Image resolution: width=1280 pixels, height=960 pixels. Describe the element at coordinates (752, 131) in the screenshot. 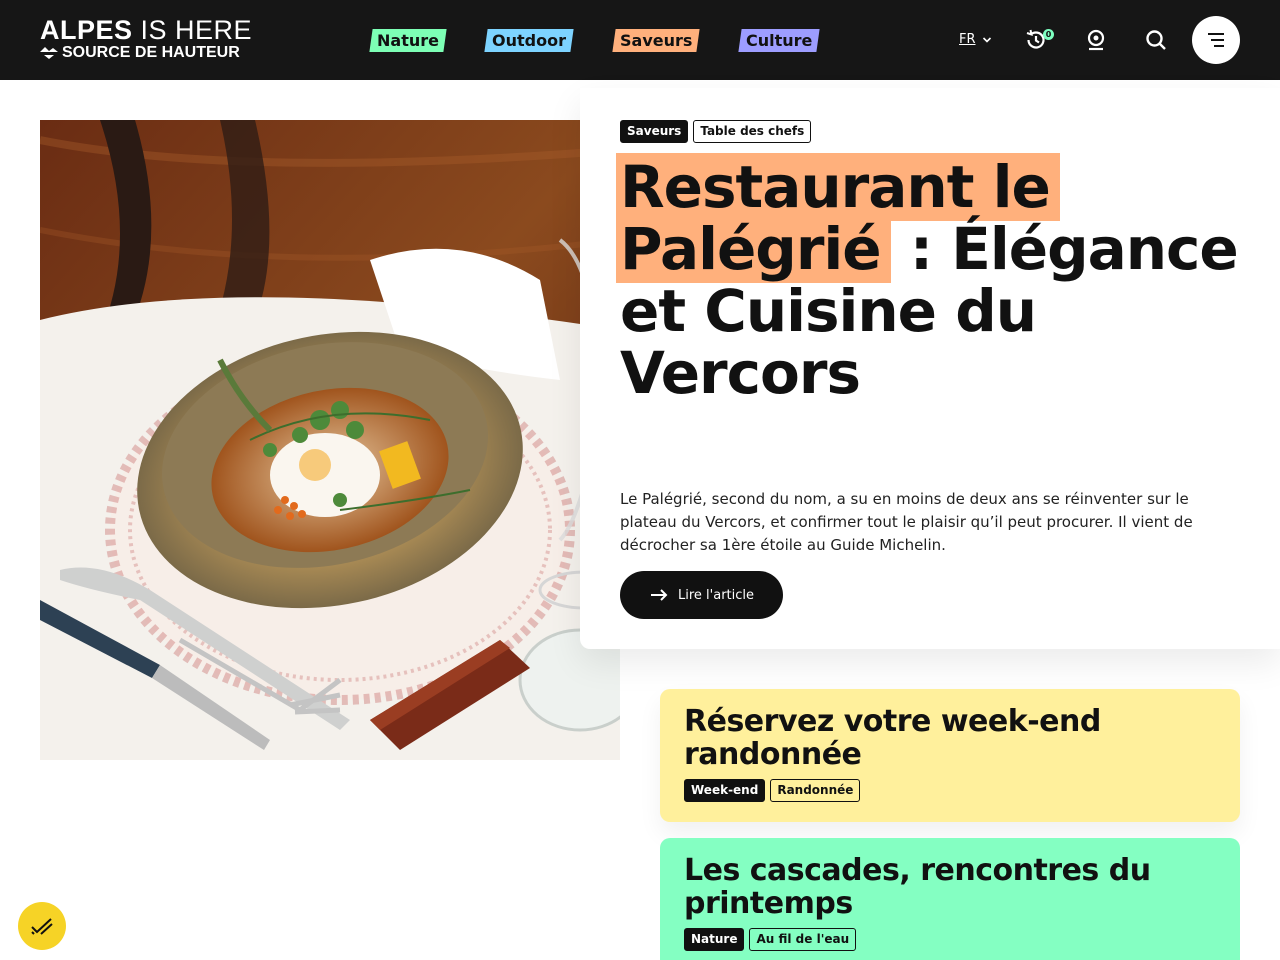

I see `tag-table-des-chefs: Table des chefs` at that location.